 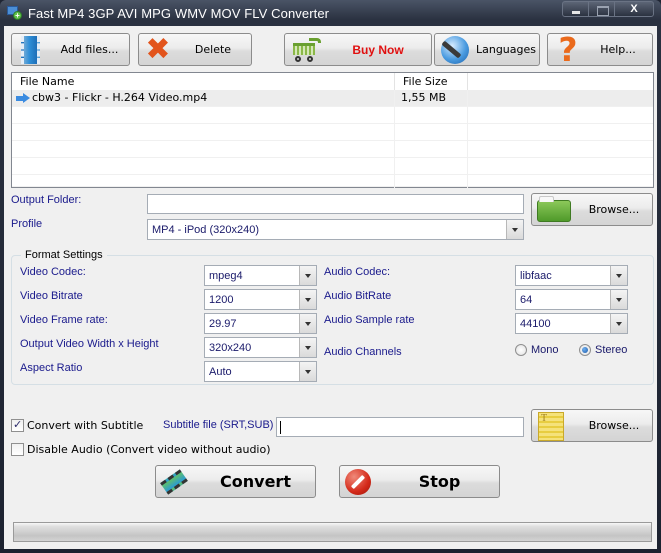 What do you see at coordinates (560, 81) in the screenshot?
I see `column-header-empty` at bounding box center [560, 81].